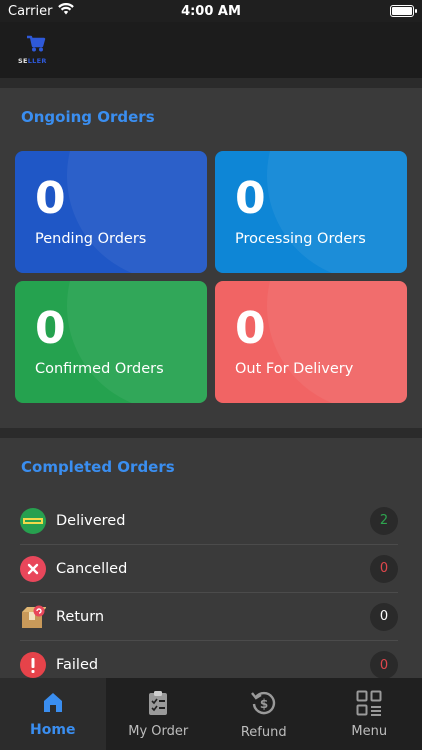 The image size is (422, 750). What do you see at coordinates (53, 730) in the screenshot?
I see `nav-home-label: Home` at bounding box center [53, 730].